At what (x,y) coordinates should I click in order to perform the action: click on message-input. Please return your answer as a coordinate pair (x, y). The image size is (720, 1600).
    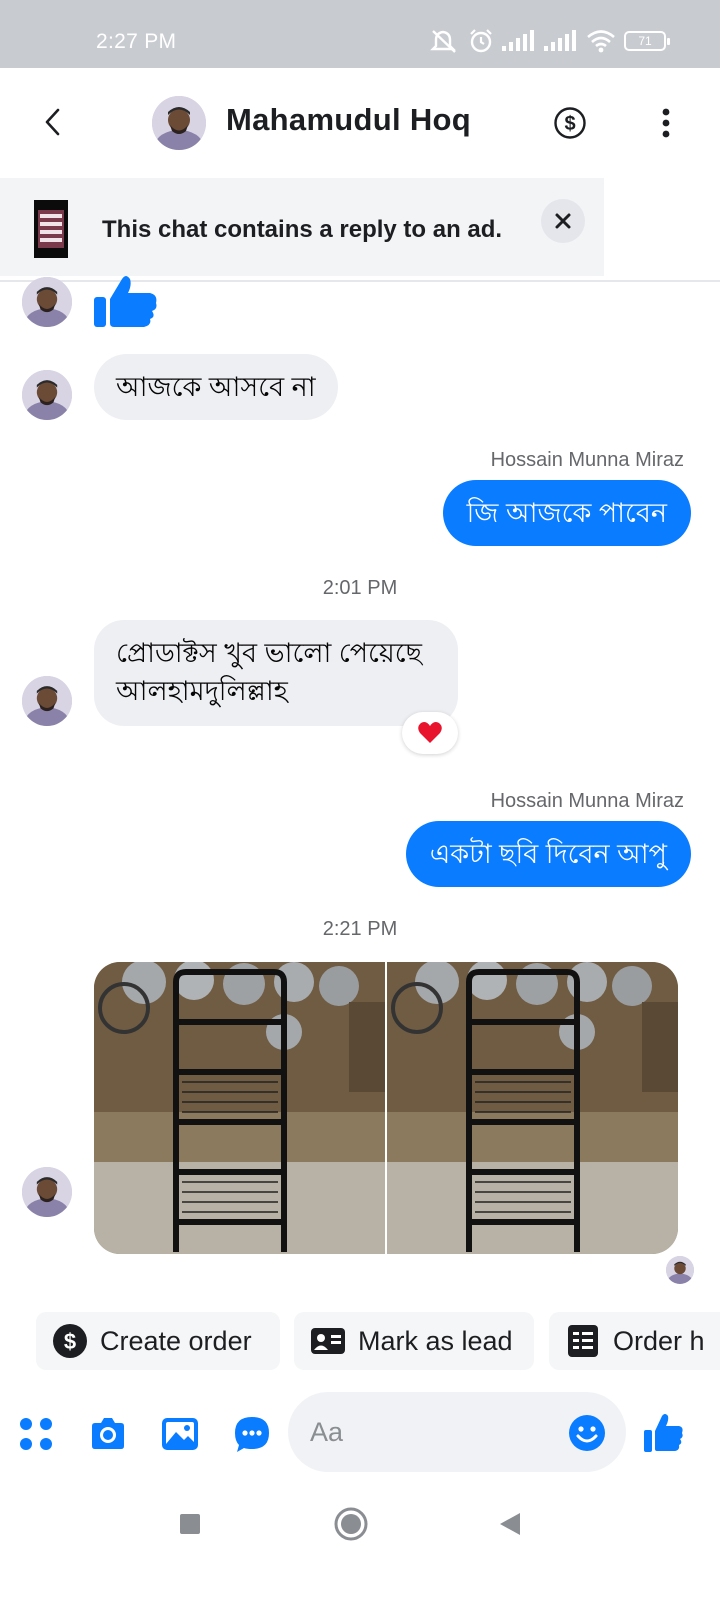
    Looking at the image, I should click on (435, 1432).